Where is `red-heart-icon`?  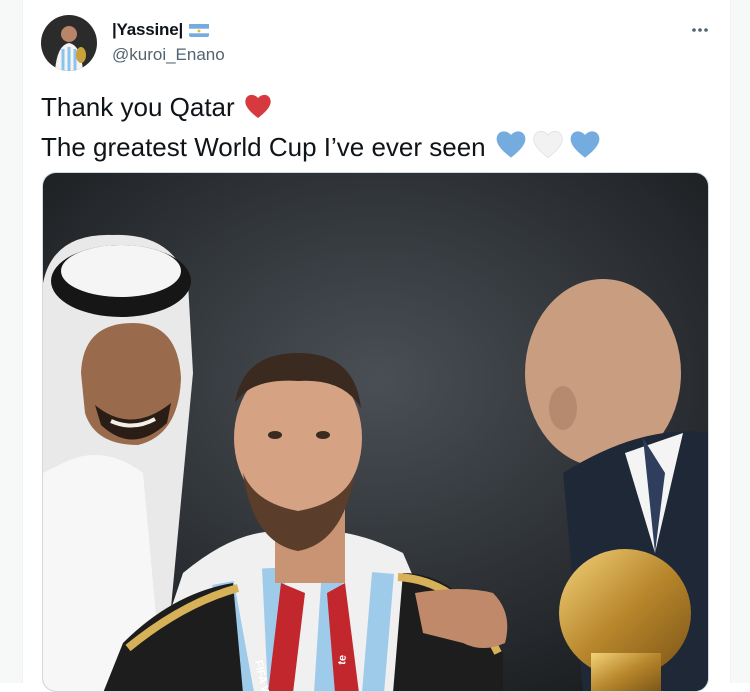
red-heart-icon is located at coordinates (258, 110).